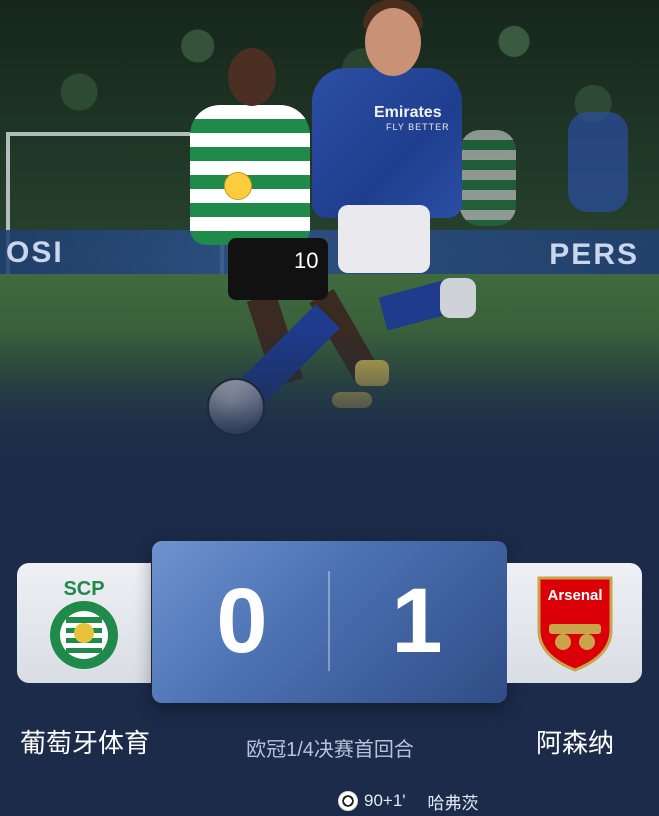 This screenshot has height=816, width=659. Describe the element at coordinates (387, 143) in the screenshot. I see `arsenal-player-shirt` at that location.